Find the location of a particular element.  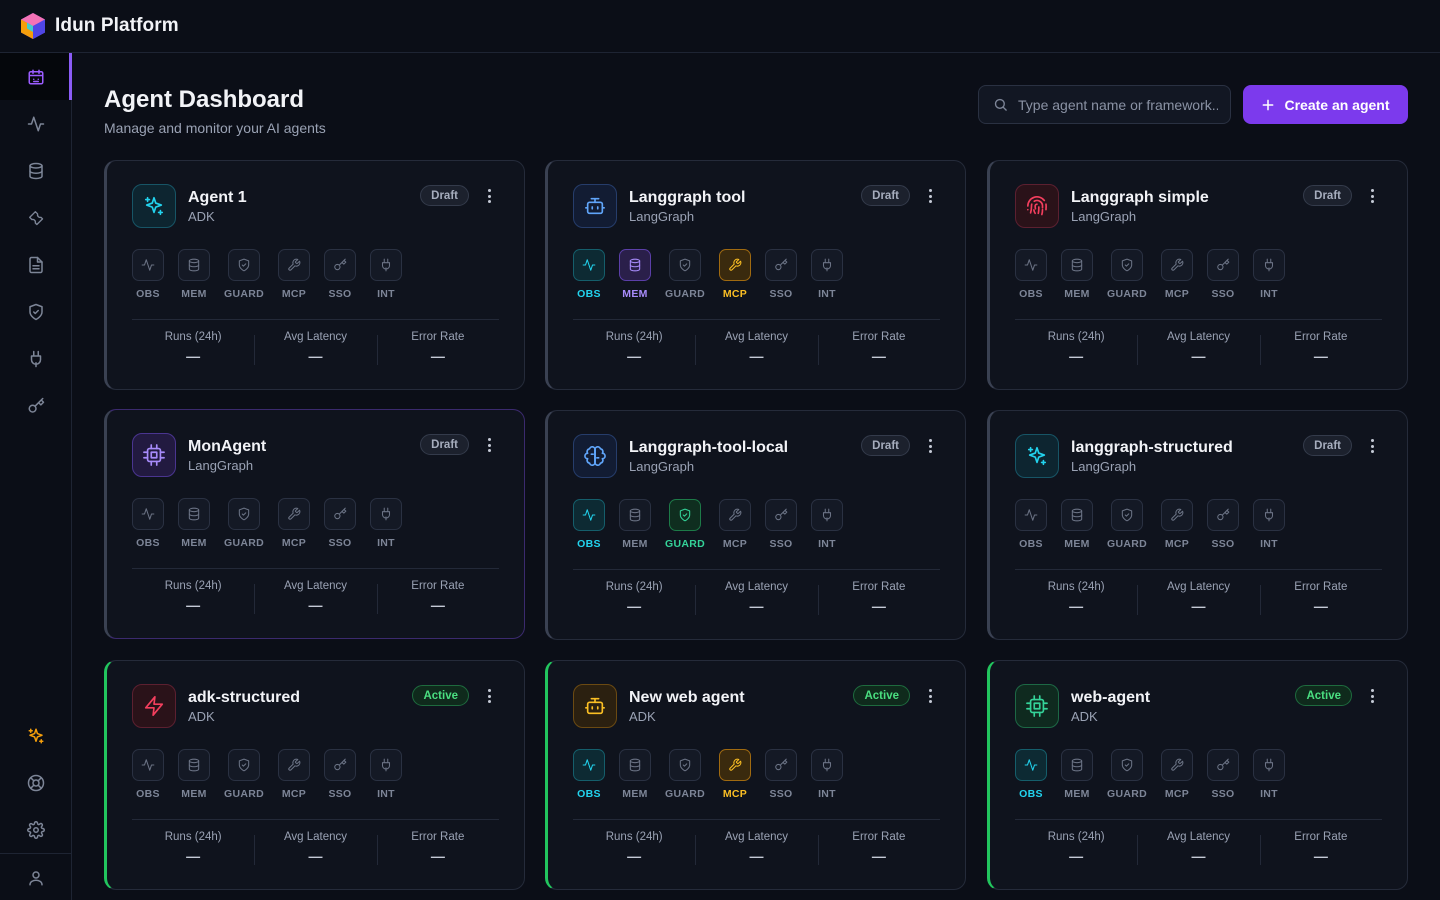

search-input is located at coordinates (1118, 104).